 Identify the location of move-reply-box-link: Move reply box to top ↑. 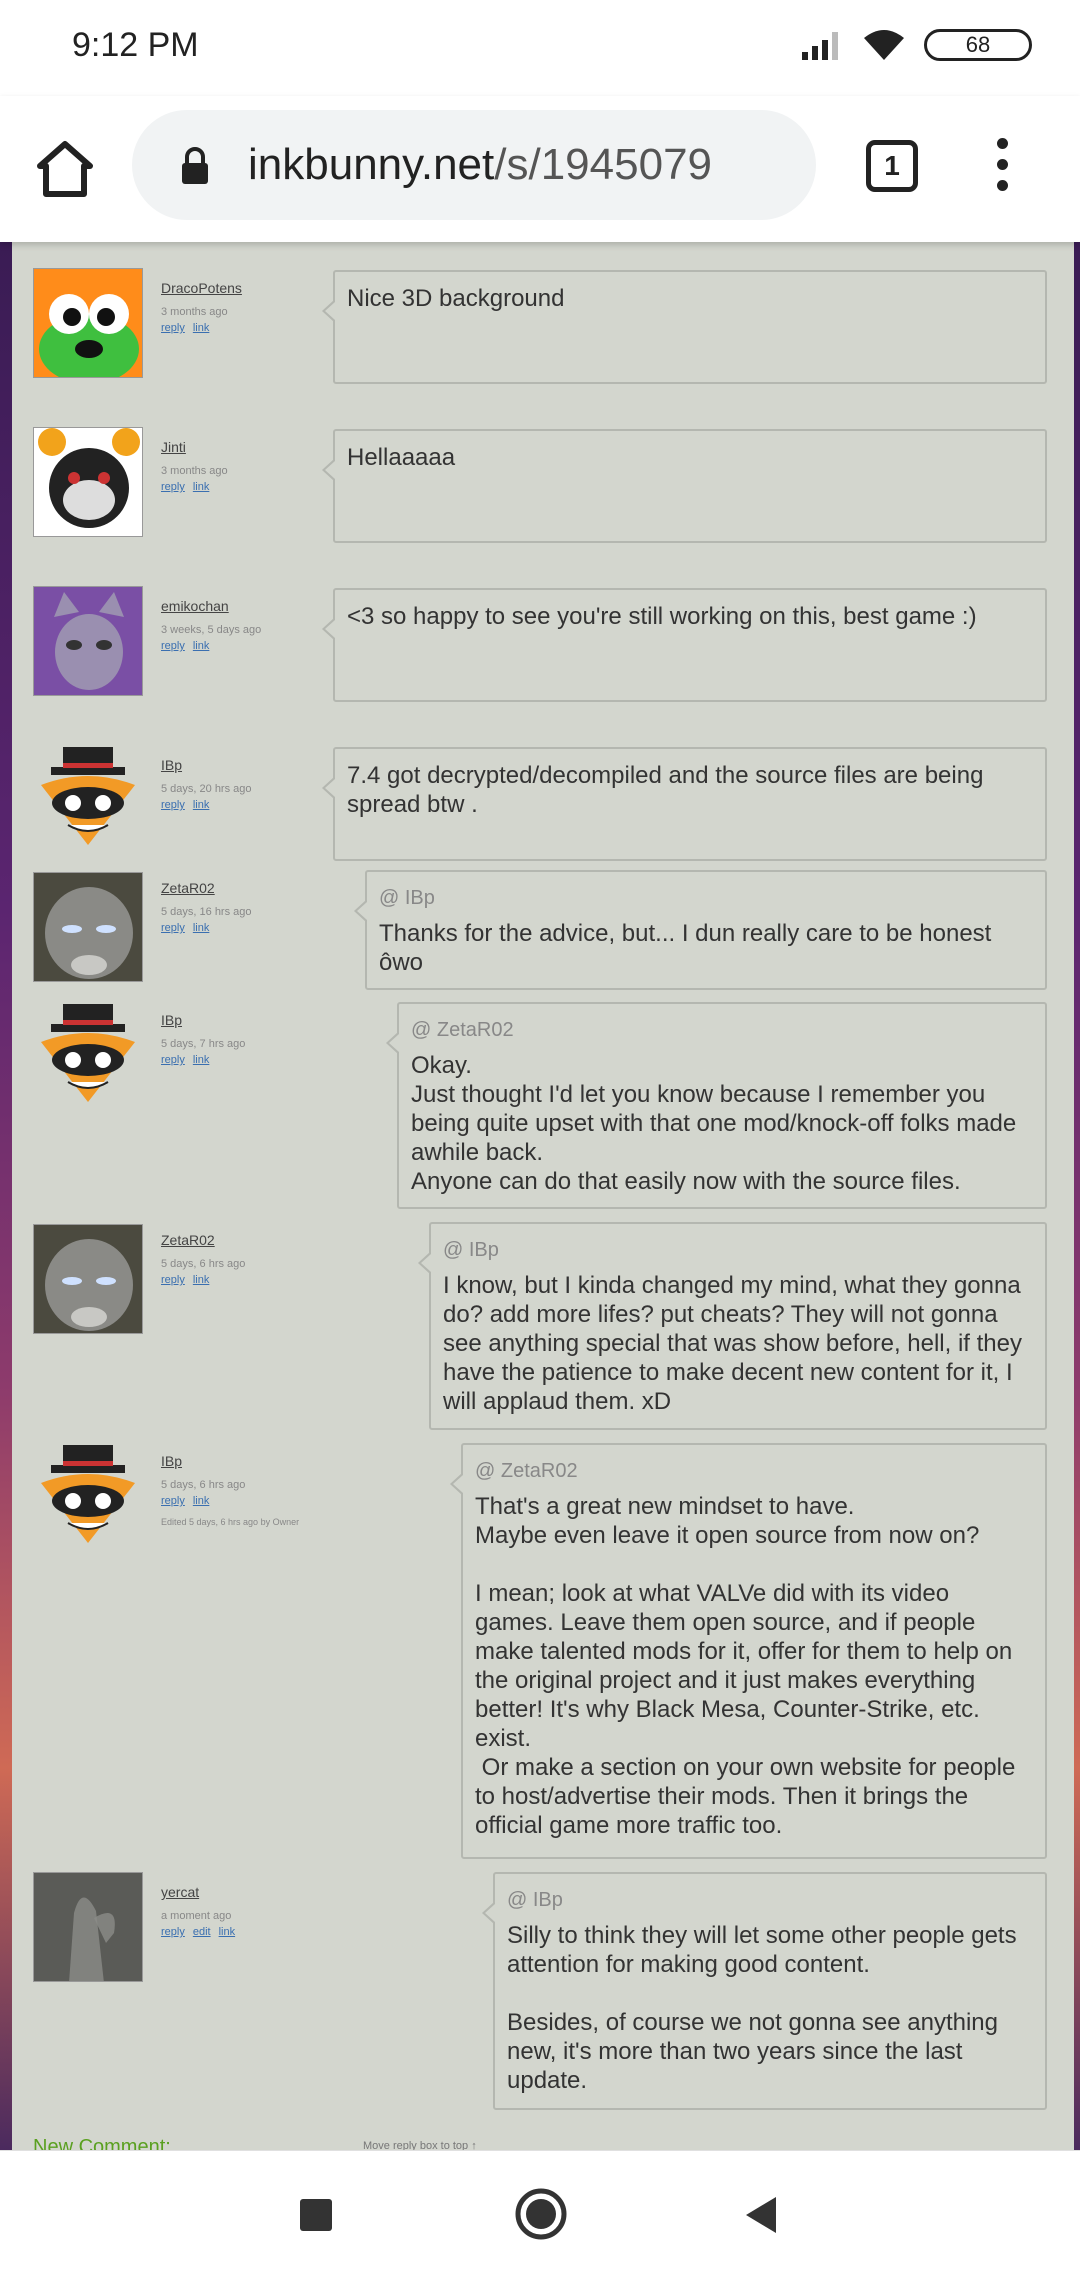
(420, 2145).